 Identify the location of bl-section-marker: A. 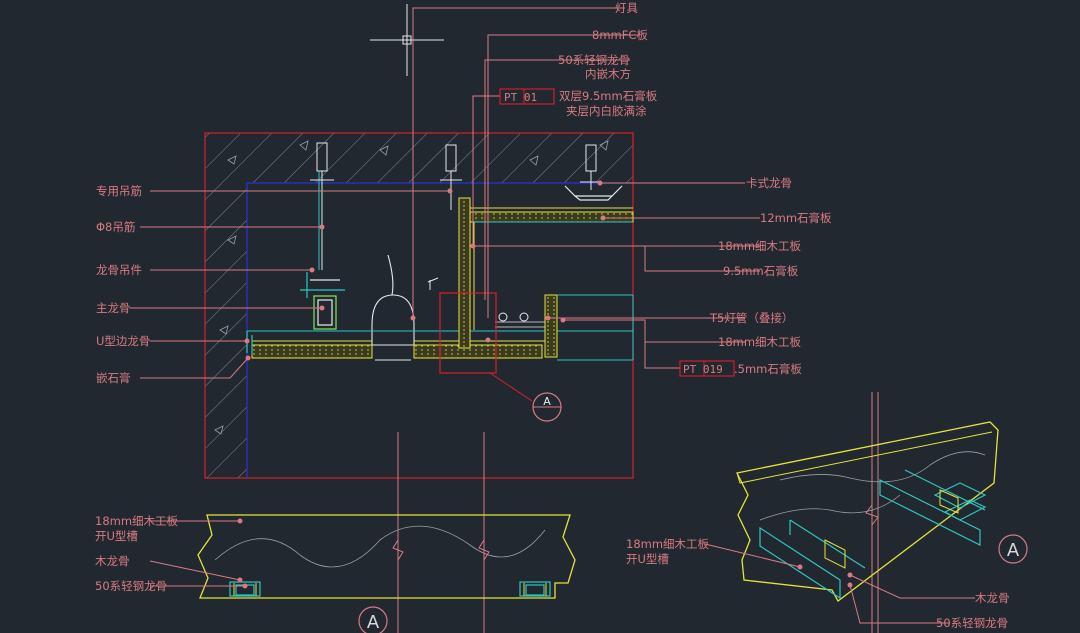
(373, 622).